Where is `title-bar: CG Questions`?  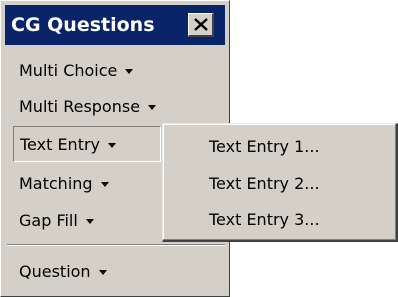 title-bar: CG Questions is located at coordinates (115, 25).